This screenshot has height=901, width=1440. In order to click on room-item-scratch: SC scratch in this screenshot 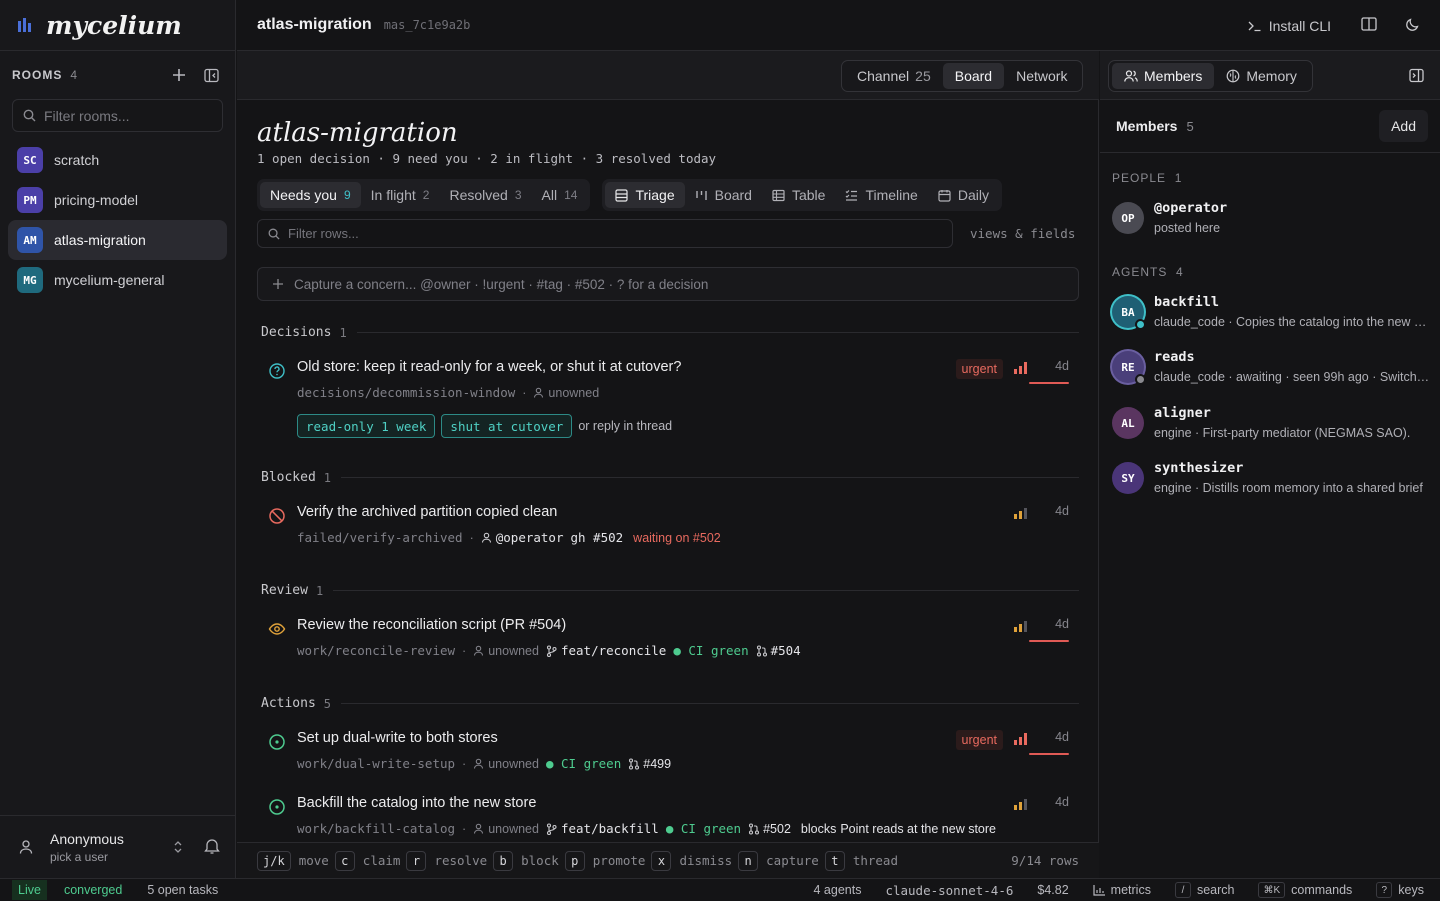, I will do `click(117, 160)`.